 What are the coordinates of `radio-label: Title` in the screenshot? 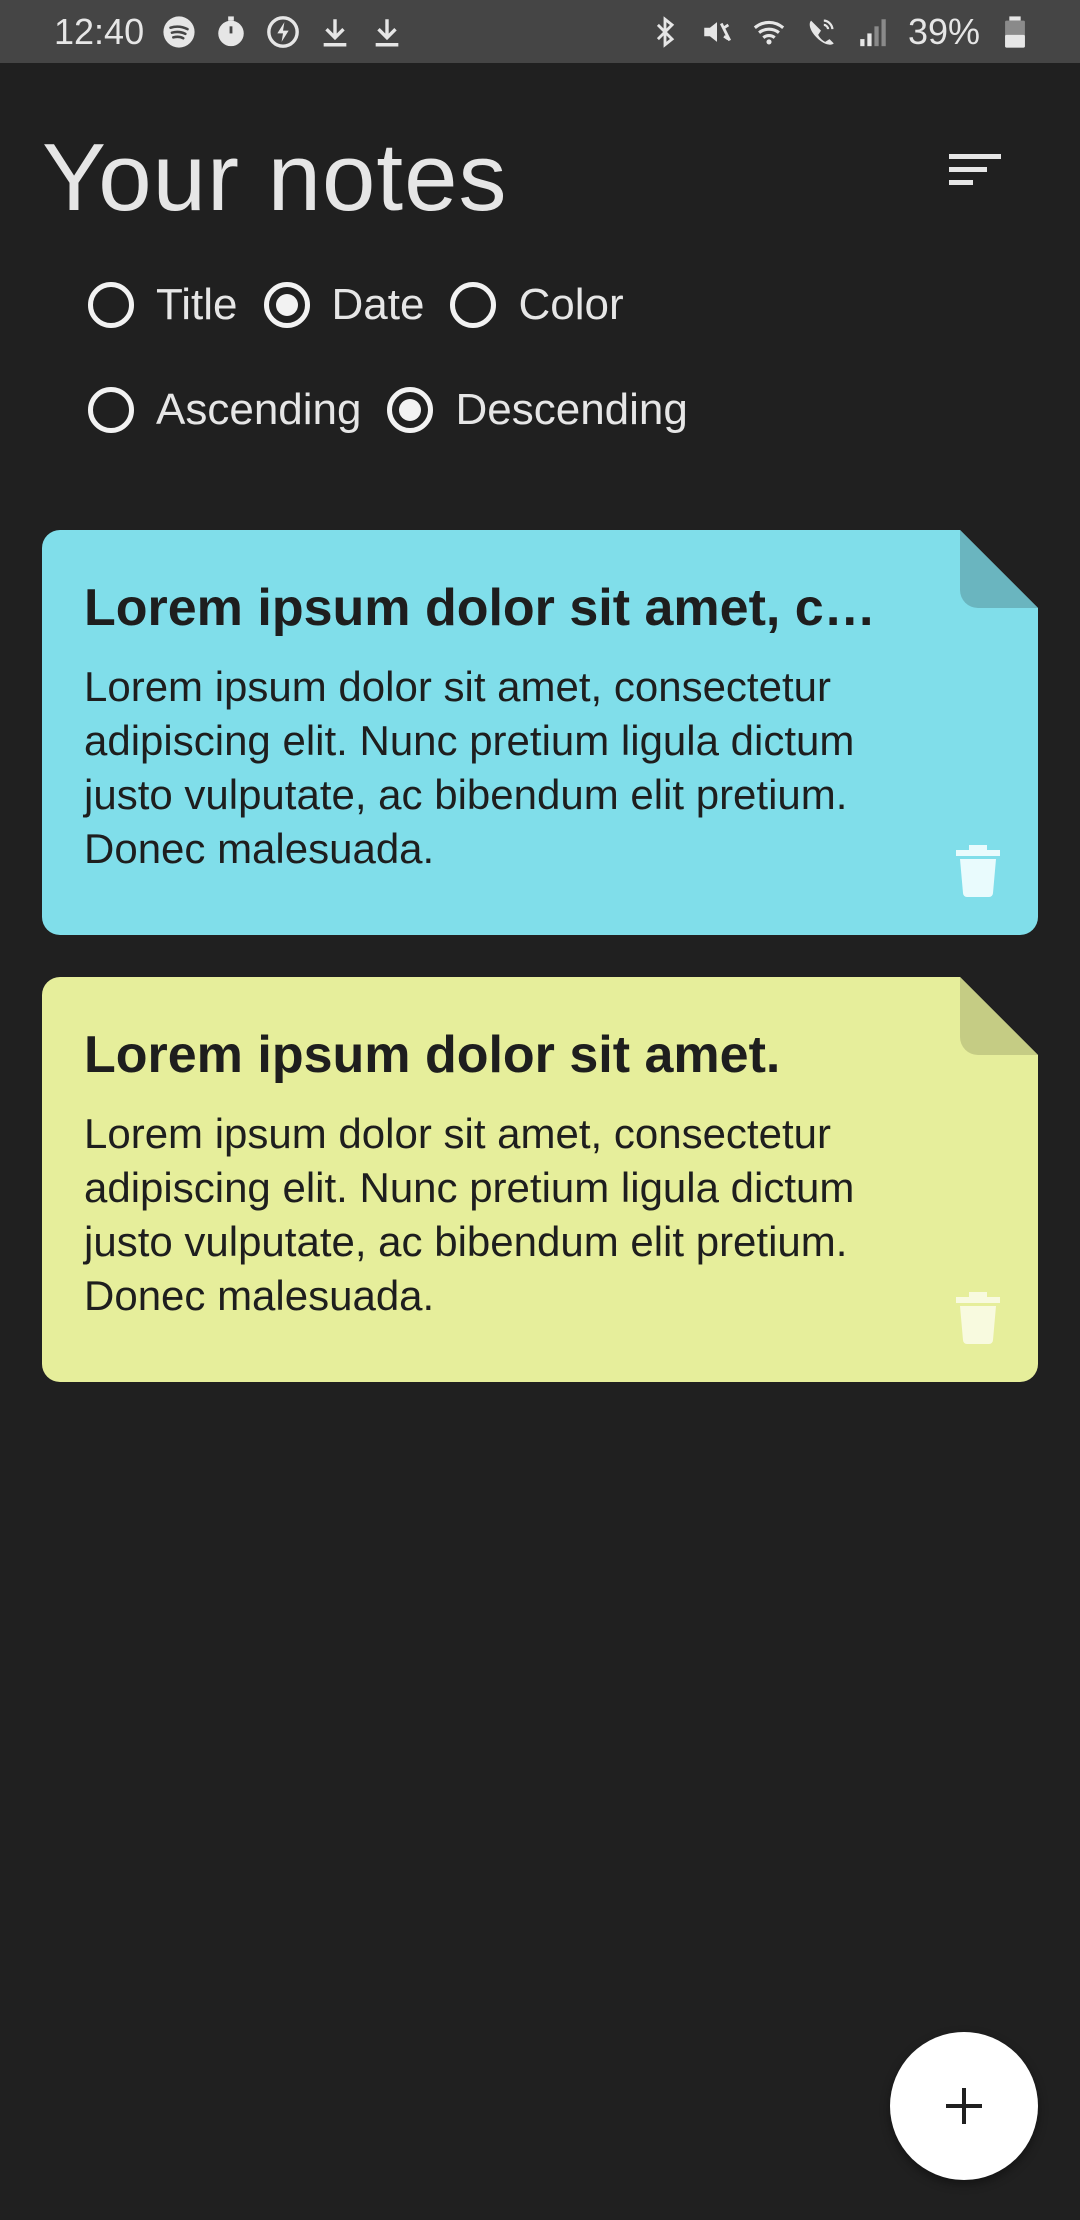 It's located at (197, 304).